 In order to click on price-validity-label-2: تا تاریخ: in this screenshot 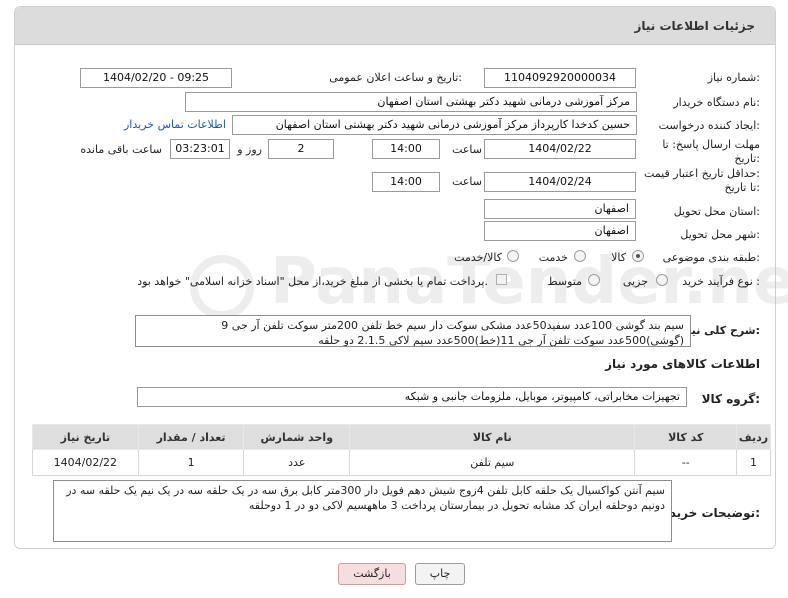, I will do `click(742, 187)`.